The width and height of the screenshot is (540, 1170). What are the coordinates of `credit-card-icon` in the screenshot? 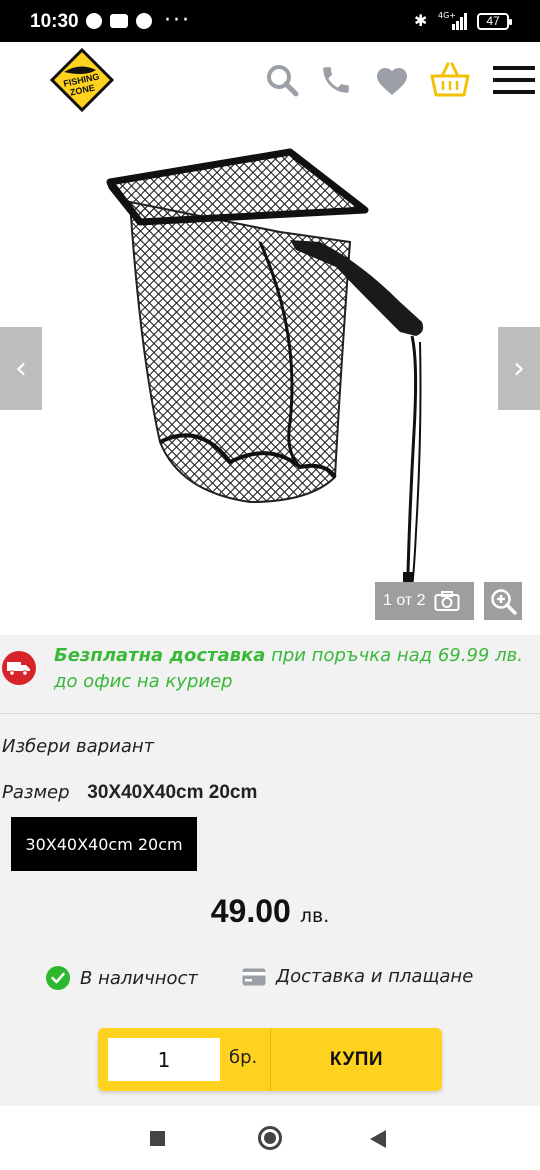 It's located at (254, 976).